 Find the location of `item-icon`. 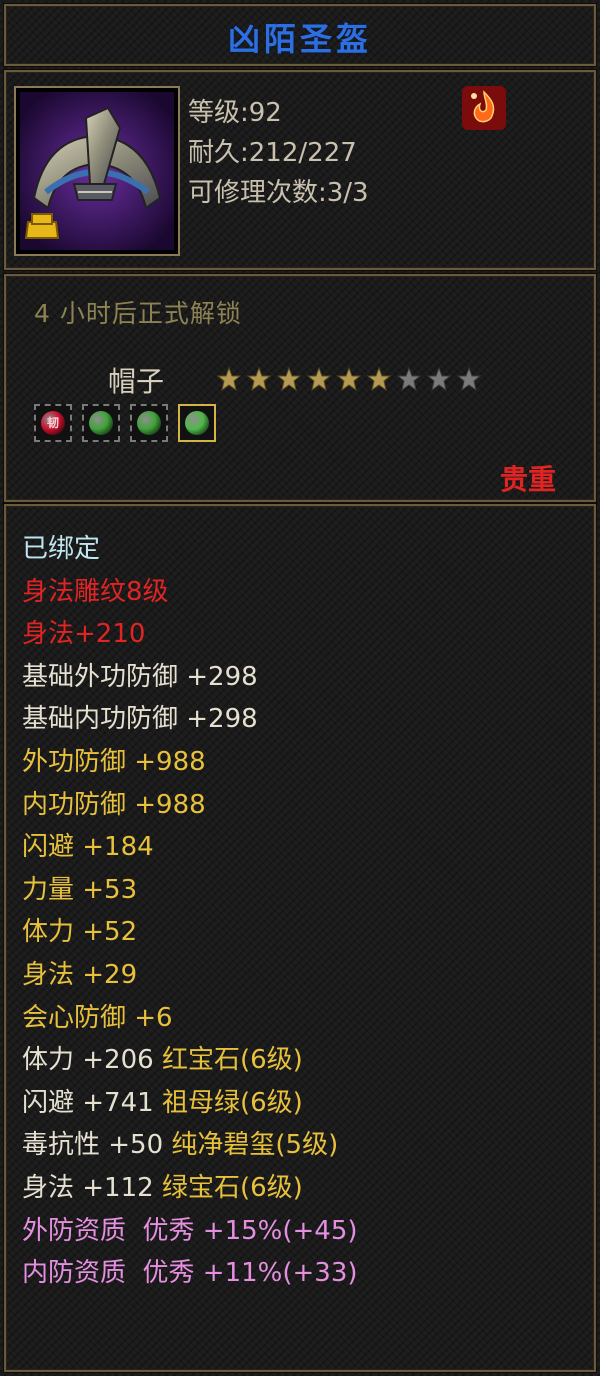

item-icon is located at coordinates (97, 171).